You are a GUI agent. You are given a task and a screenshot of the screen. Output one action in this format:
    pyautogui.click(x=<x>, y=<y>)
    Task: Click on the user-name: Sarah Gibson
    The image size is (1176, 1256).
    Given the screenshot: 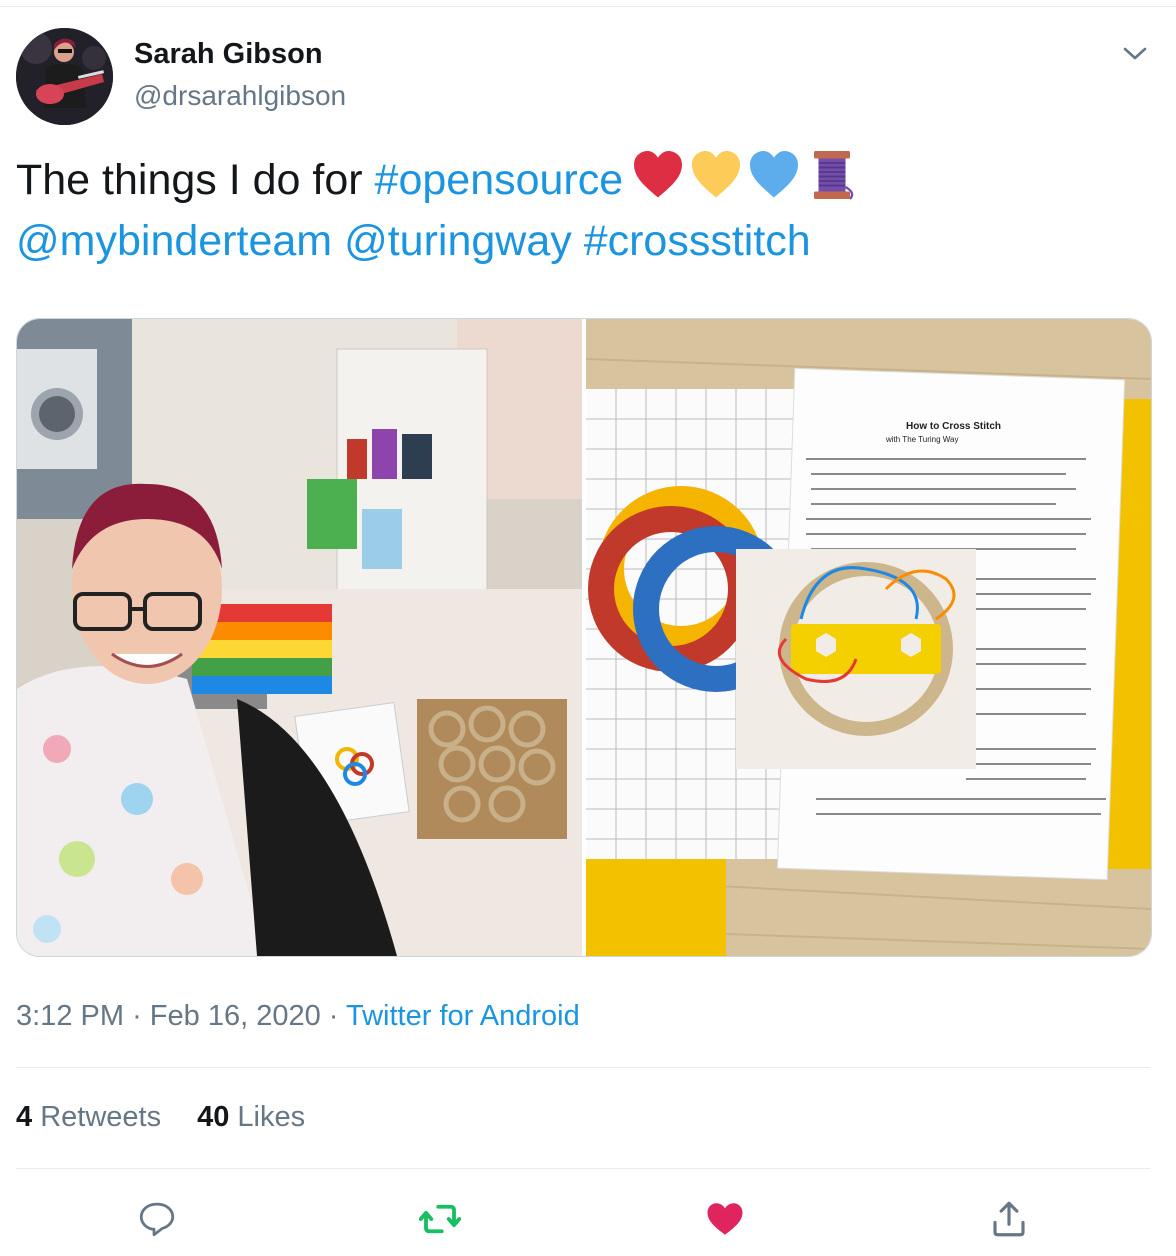 What is the action you would take?
    pyautogui.click(x=228, y=54)
    